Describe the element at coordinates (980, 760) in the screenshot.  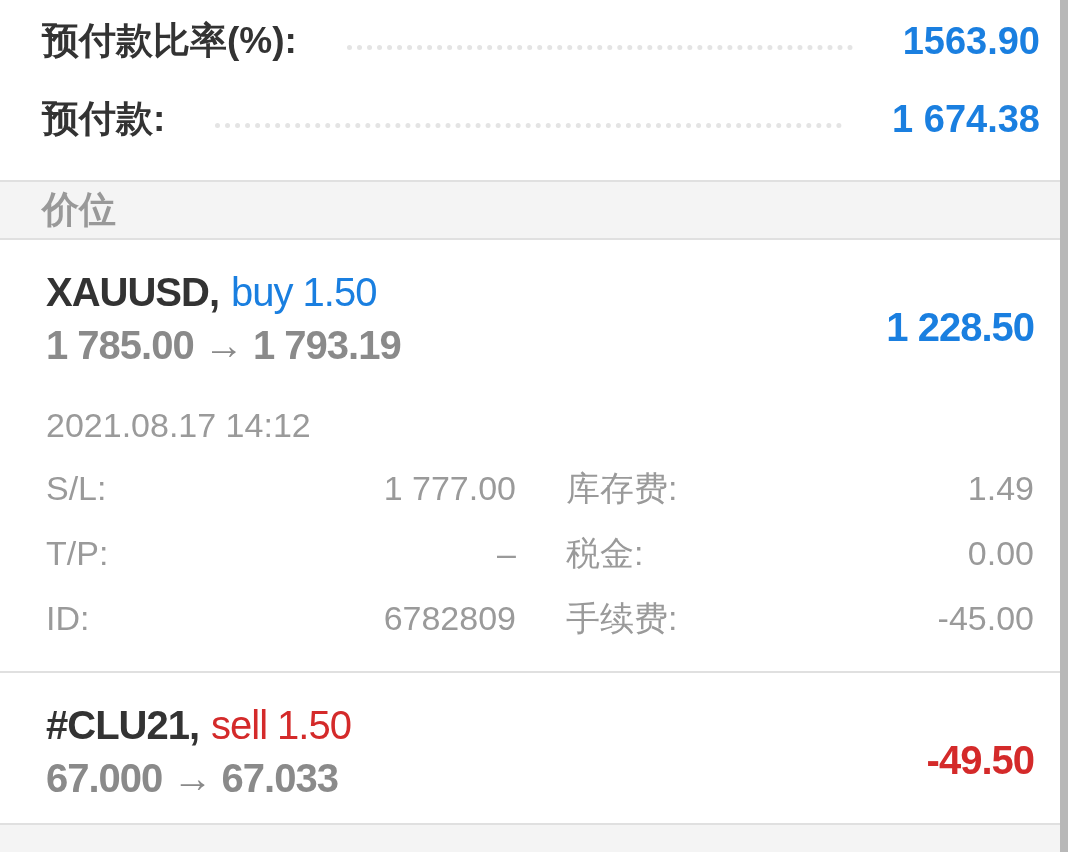
I see `profit-value: -49.50` at that location.